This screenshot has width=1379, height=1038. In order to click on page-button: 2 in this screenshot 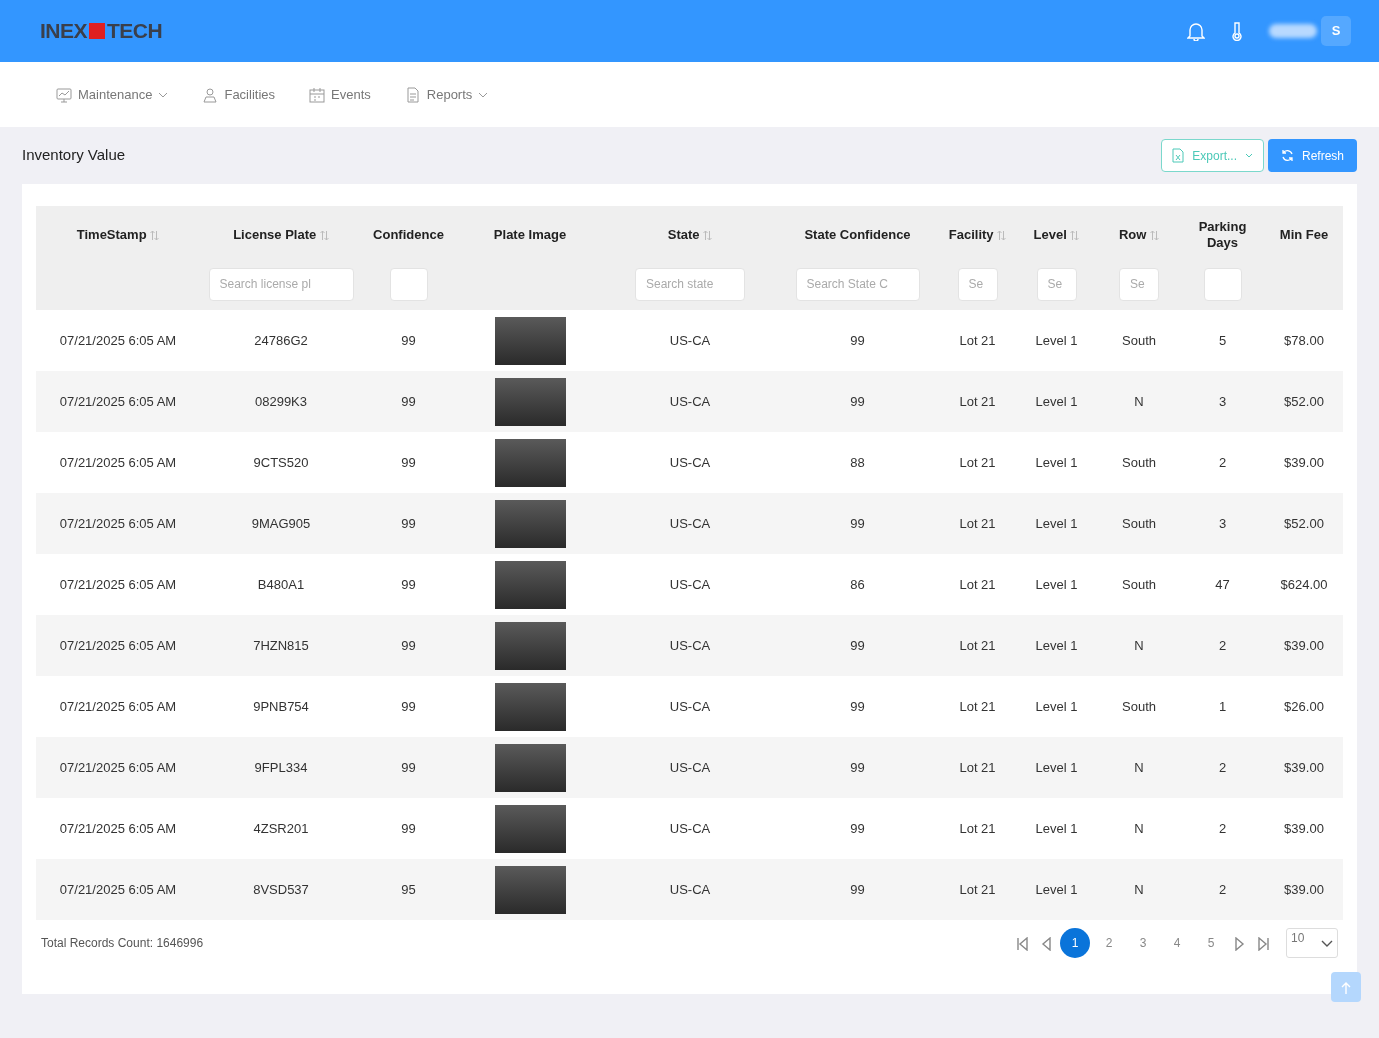, I will do `click(1109, 943)`.